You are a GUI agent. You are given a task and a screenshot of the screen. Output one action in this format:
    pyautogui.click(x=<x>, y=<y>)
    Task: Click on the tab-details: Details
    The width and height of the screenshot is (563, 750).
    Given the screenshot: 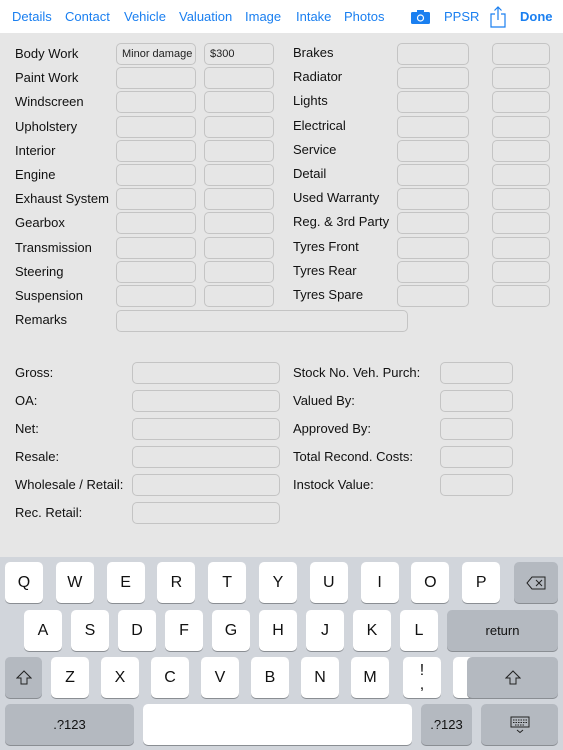 What is the action you would take?
    pyautogui.click(x=32, y=16)
    